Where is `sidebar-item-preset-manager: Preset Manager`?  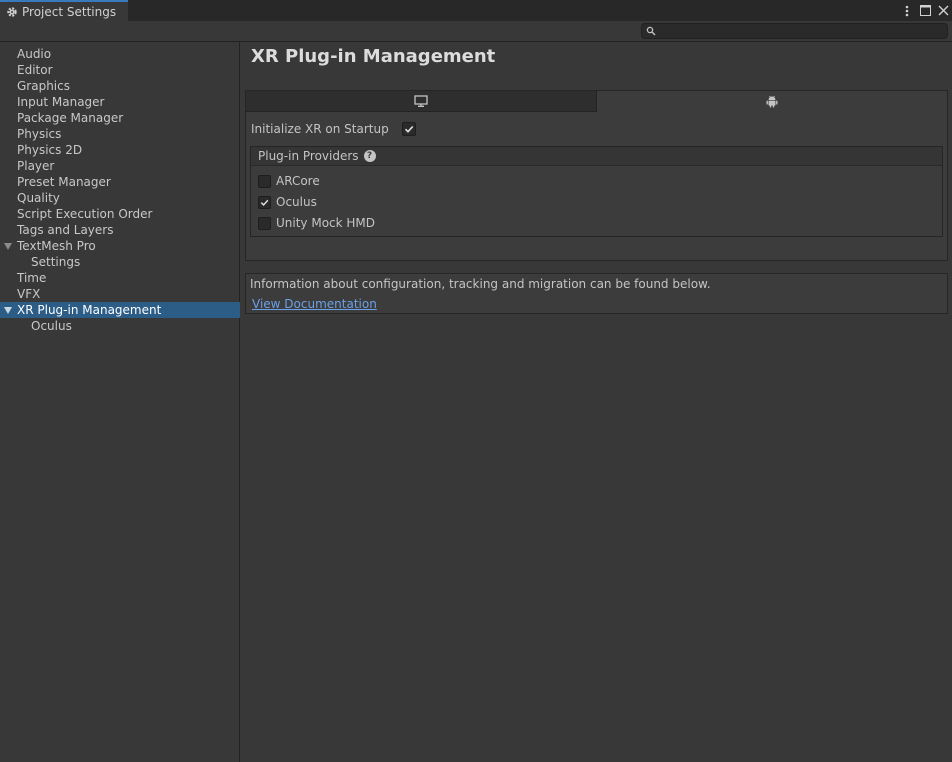 sidebar-item-preset-manager: Preset Manager is located at coordinates (120, 182).